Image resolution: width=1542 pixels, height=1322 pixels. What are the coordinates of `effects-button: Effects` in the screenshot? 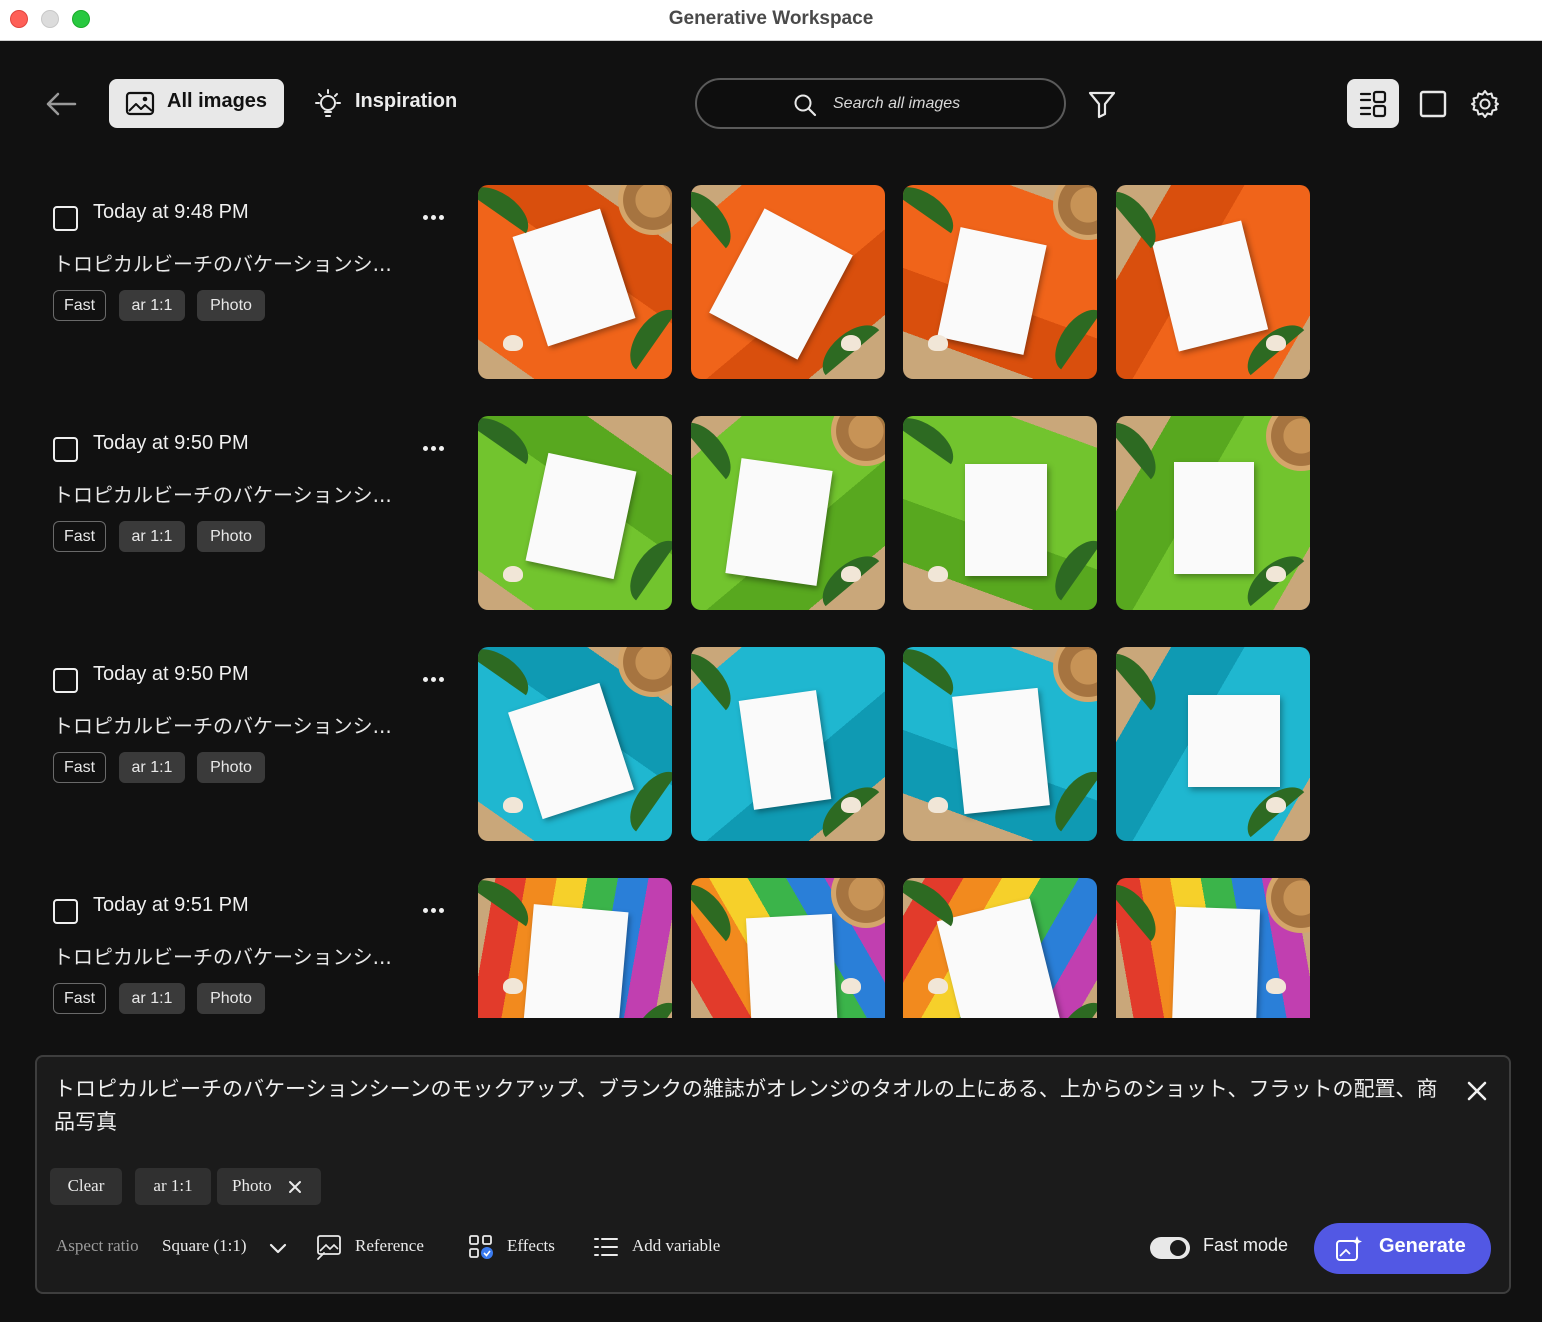 It's located at (517, 1249).